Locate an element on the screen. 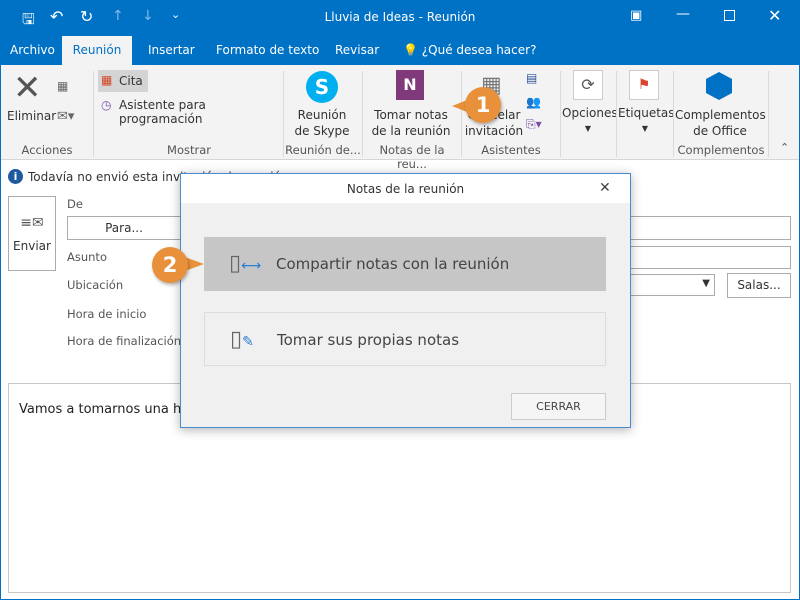 The height and width of the screenshot is (600, 800). tell-me-label: ¿Qué desea hacer? is located at coordinates (479, 50).